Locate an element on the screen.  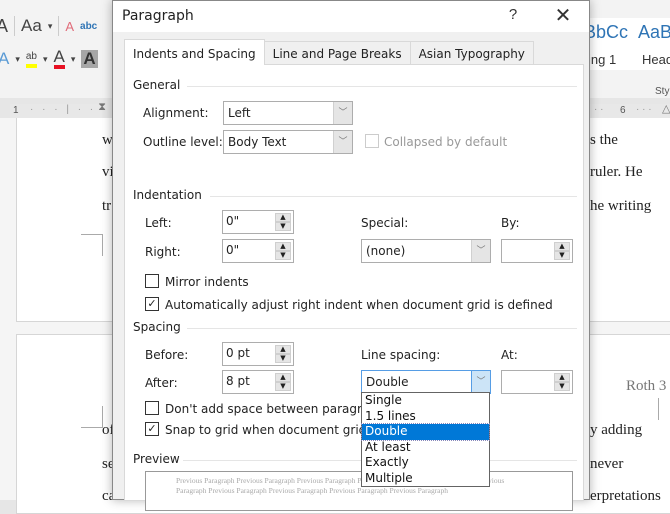
special-value: (none) is located at coordinates (386, 251).